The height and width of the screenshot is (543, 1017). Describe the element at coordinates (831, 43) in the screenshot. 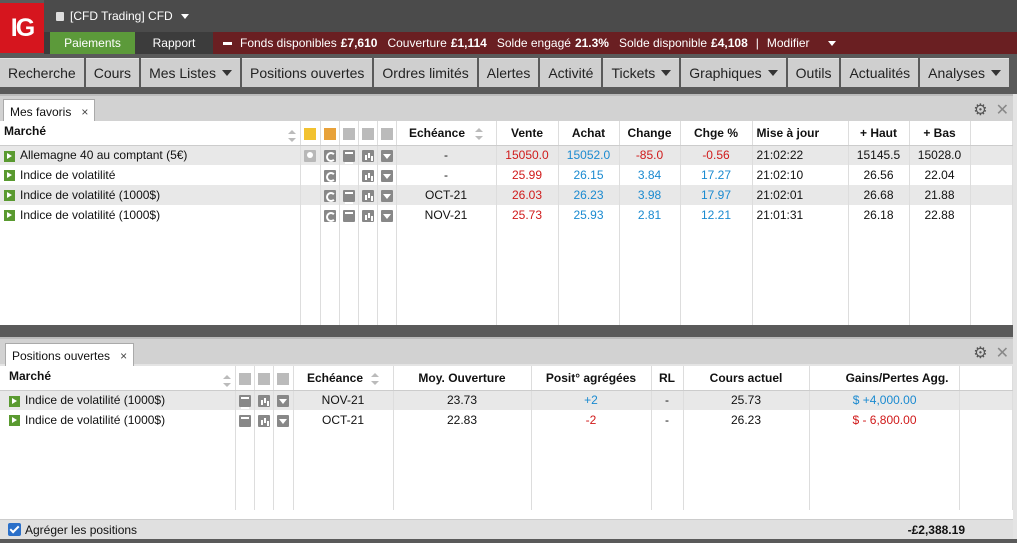

I see `chevron-down-icon` at that location.